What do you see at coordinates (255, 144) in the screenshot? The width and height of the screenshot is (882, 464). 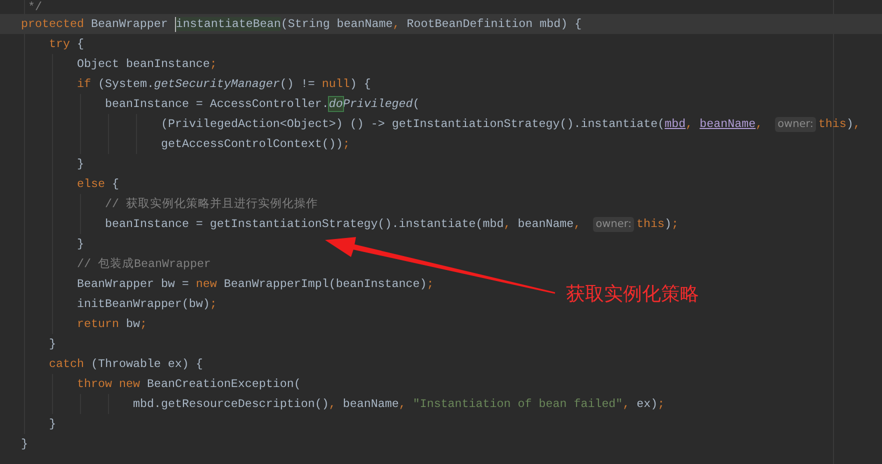 I see `code-text: getAccessControlContext());` at bounding box center [255, 144].